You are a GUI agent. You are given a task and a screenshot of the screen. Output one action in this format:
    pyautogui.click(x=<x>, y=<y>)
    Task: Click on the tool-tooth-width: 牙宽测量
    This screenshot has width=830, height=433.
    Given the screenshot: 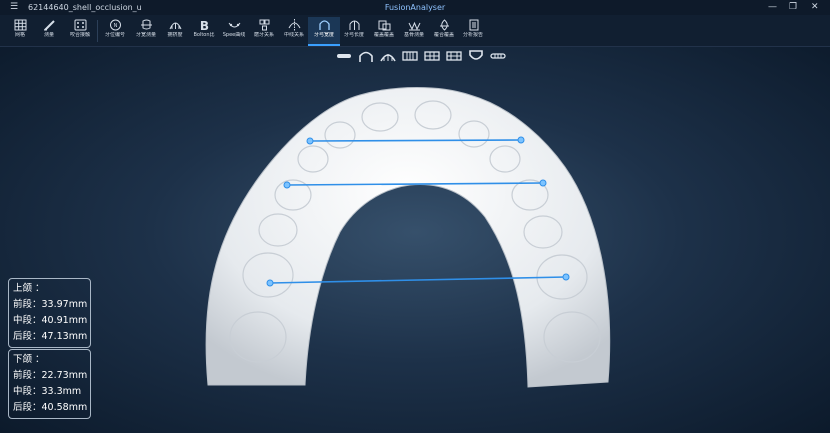 What is the action you would take?
    pyautogui.click(x=146, y=30)
    